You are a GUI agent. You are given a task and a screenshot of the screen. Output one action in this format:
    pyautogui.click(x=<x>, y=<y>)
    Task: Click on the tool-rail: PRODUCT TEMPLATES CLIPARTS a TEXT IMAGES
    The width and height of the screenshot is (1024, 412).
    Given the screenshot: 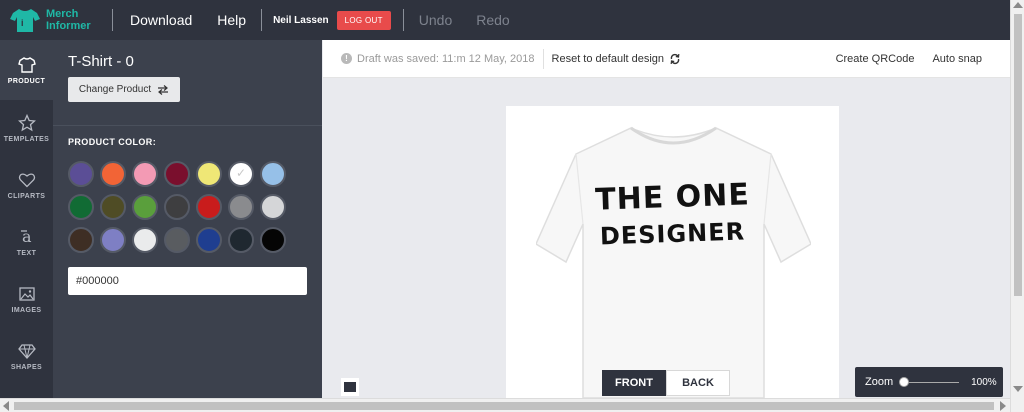 What is the action you would take?
    pyautogui.click(x=26, y=219)
    